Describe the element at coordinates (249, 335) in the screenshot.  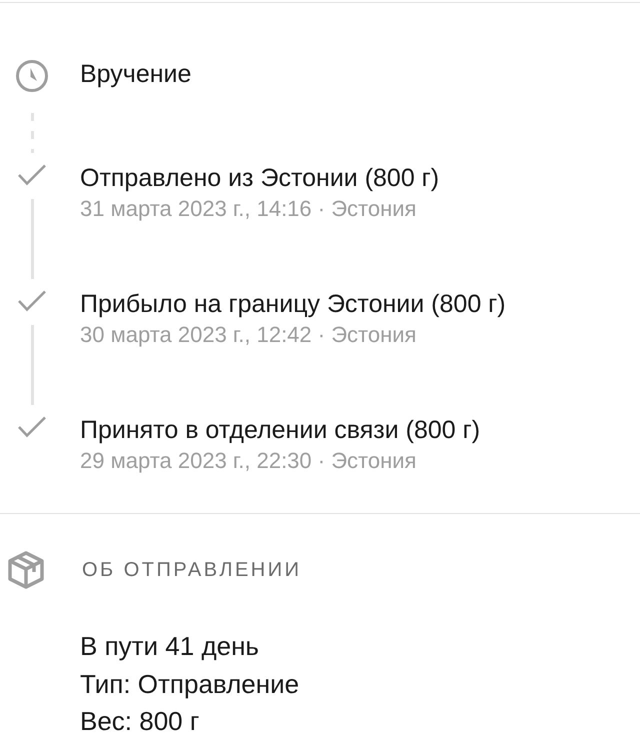
I see `event-date: 30 марта 2023 г., 12:42 · Эстония` at that location.